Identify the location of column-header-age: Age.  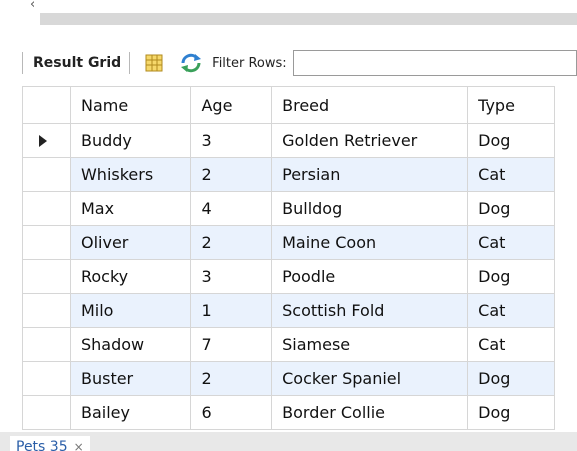
(231, 105).